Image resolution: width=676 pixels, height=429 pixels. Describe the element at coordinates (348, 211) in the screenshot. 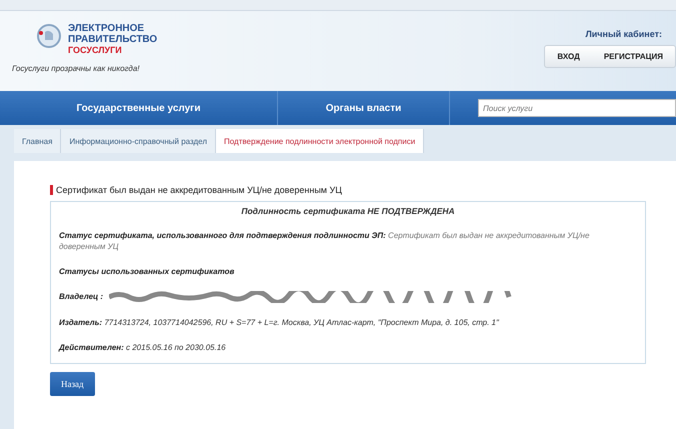

I see `result-title: Подлинность сертификата НЕ ПОДТВЕРЖДЕНА` at that location.